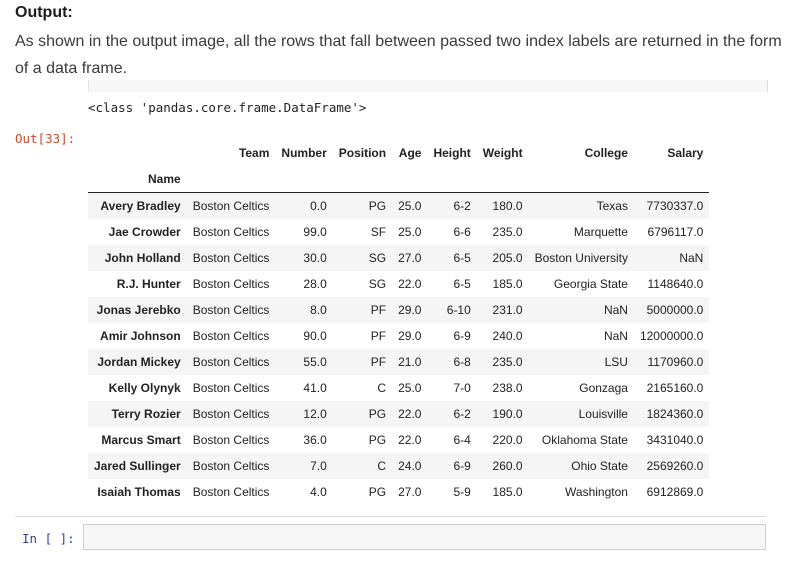 The image size is (811, 565). What do you see at coordinates (410, 153) in the screenshot?
I see `column-header: Age` at bounding box center [410, 153].